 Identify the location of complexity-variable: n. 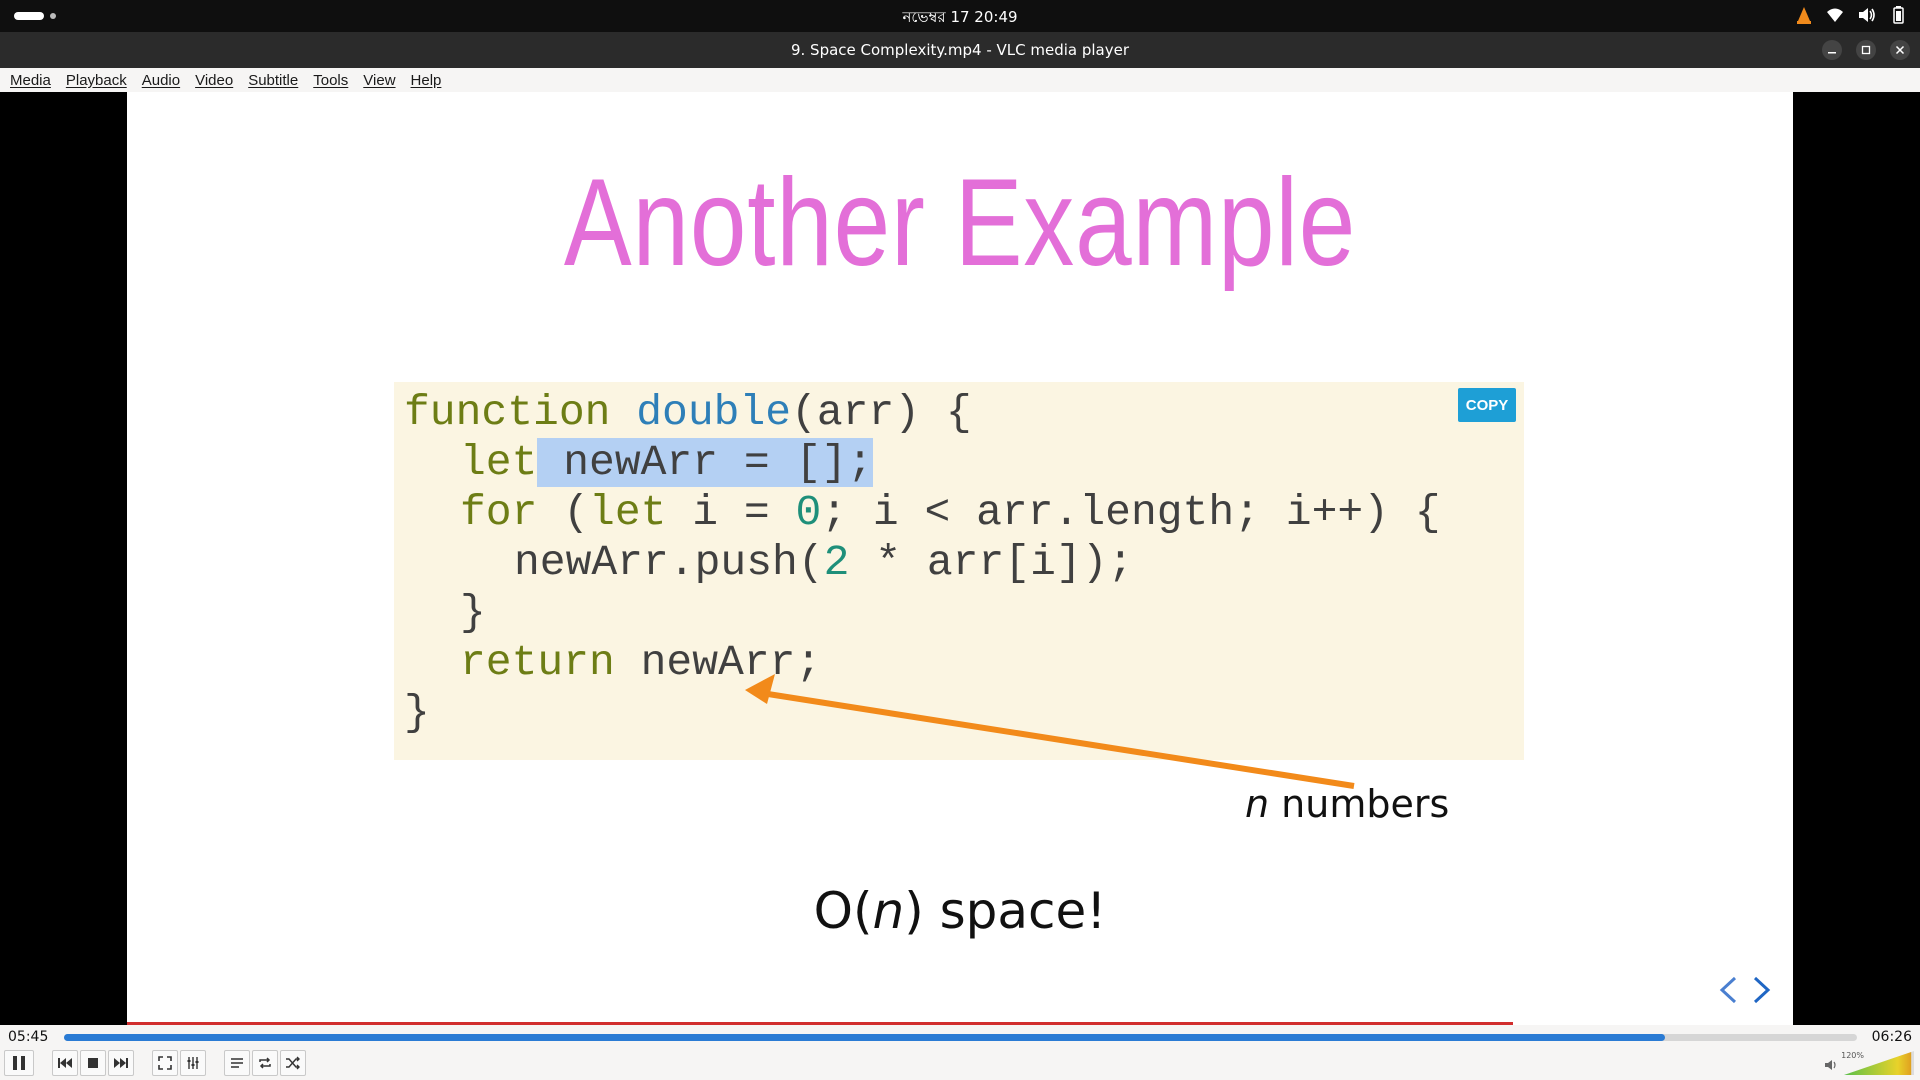
(888, 911).